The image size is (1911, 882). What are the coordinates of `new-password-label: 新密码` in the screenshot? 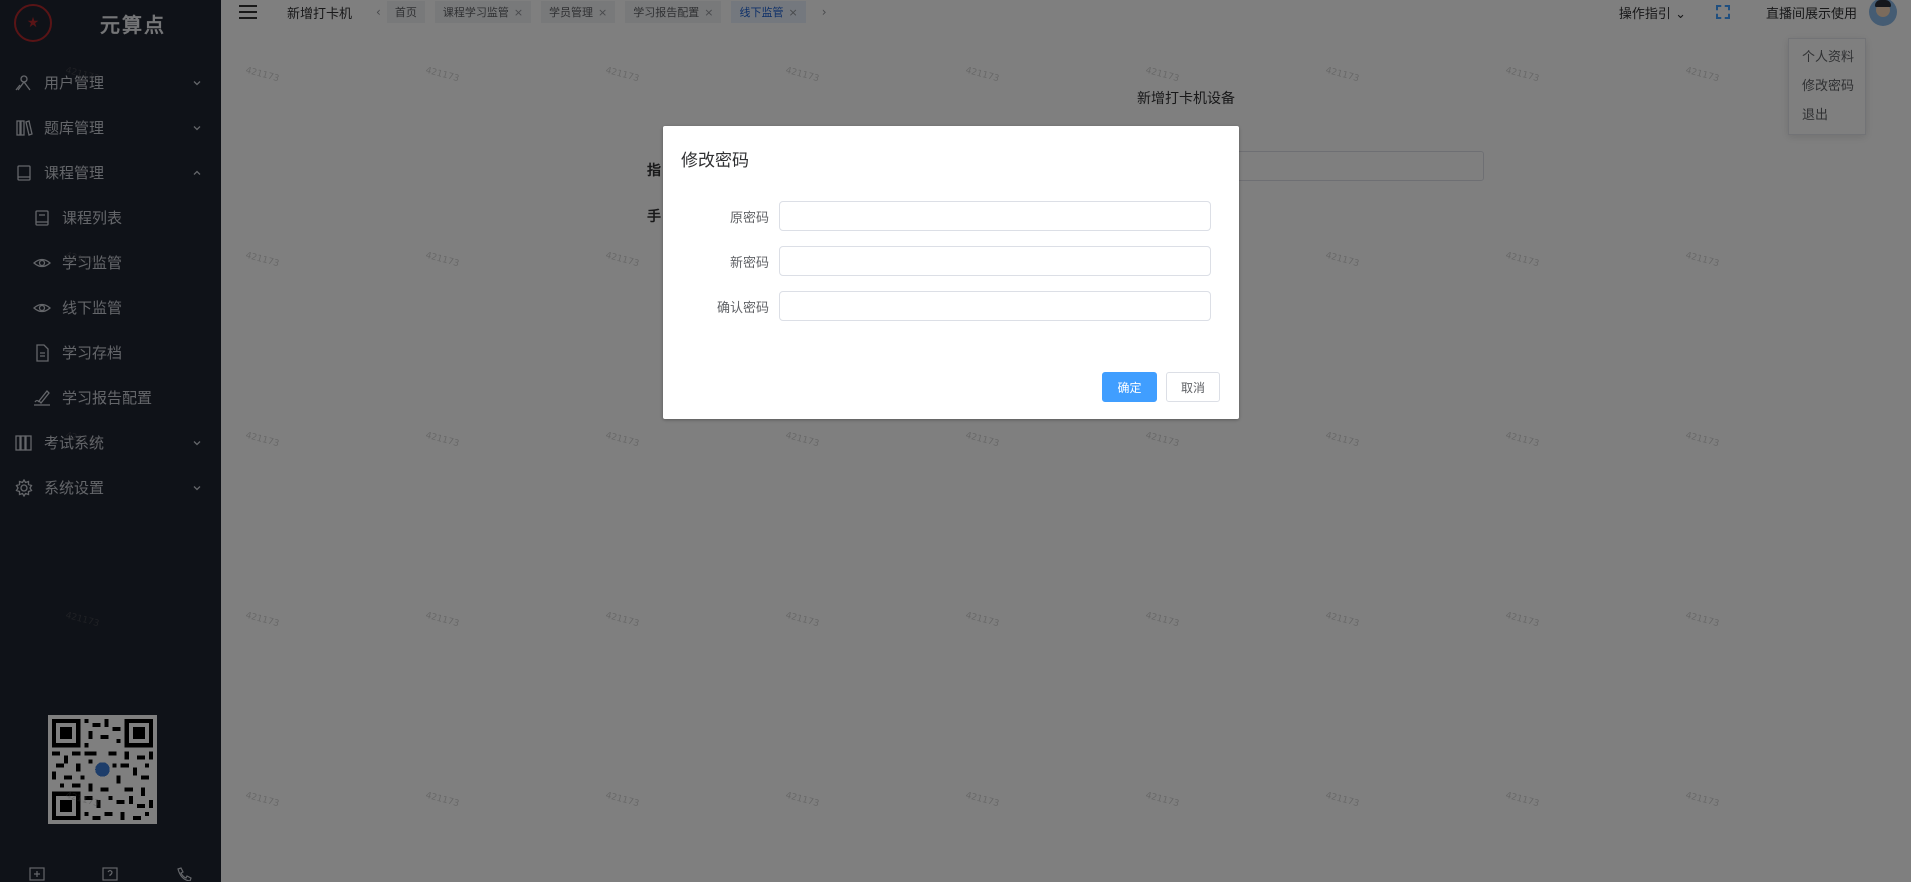 It's located at (749, 263).